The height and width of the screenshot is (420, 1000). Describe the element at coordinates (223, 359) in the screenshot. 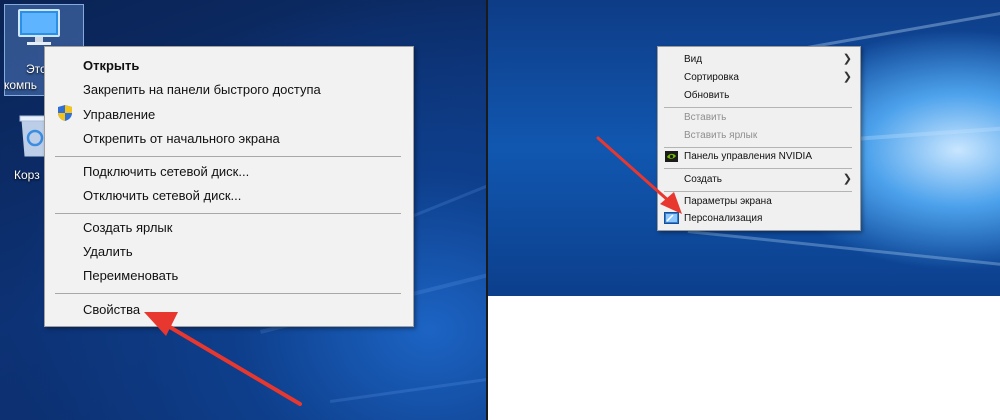

I see `arrow-to-properties` at that location.